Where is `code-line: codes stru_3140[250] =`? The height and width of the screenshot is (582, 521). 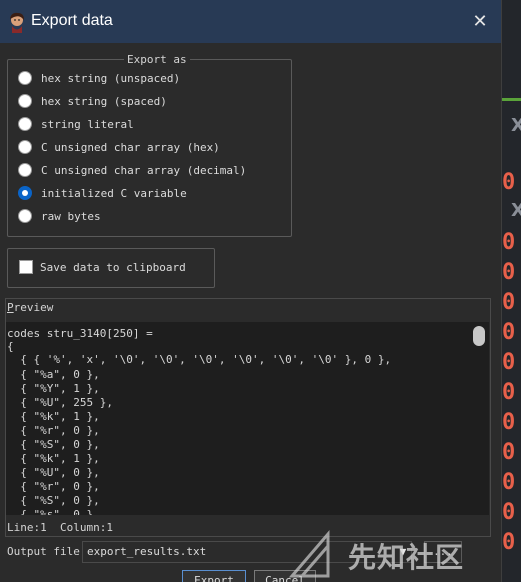
code-line: codes stru_3140[250] = is located at coordinates (80, 333).